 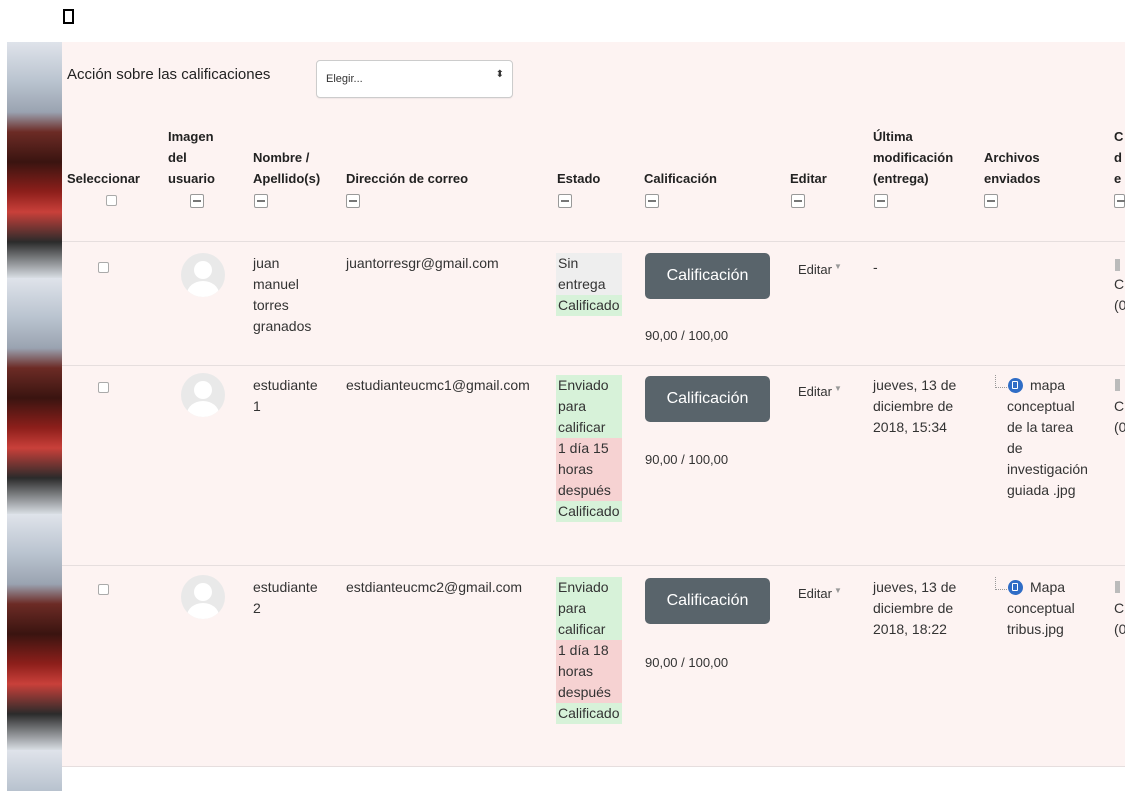 I want to click on header-last-modified: Última modificación (entrega), so click(x=913, y=157).